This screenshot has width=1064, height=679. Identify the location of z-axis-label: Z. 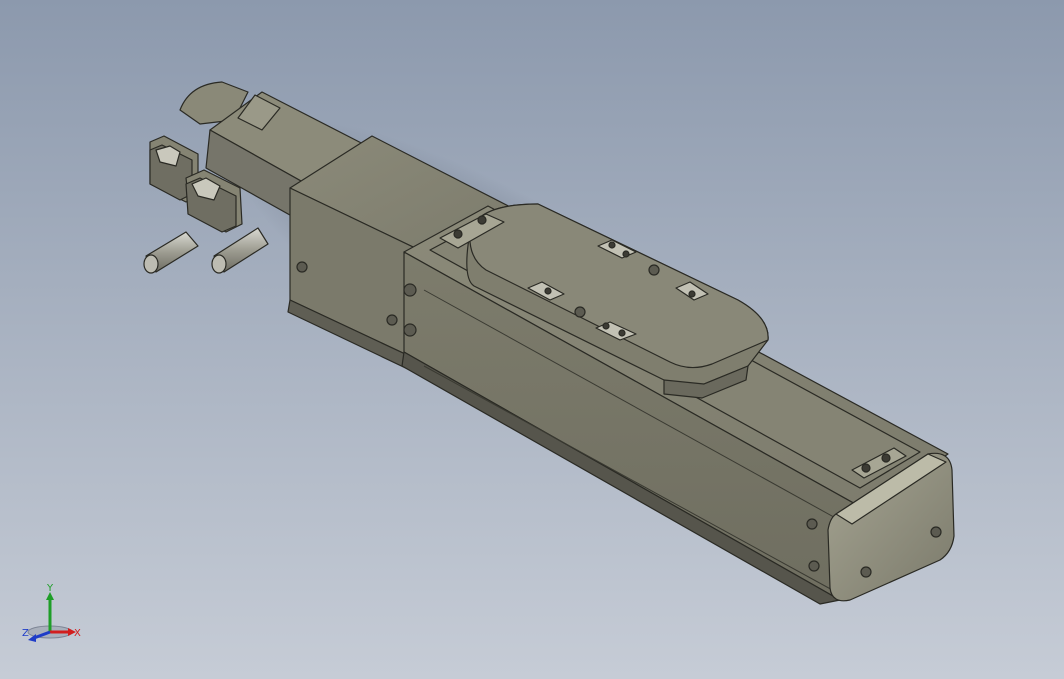
(25, 633).